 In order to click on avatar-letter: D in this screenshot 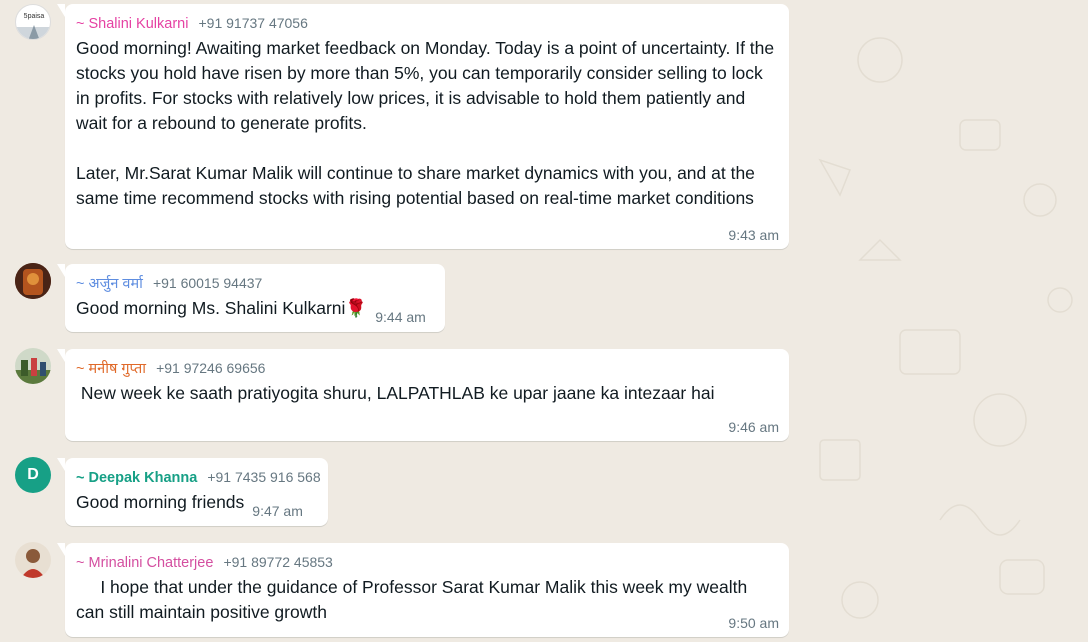, I will do `click(33, 474)`.